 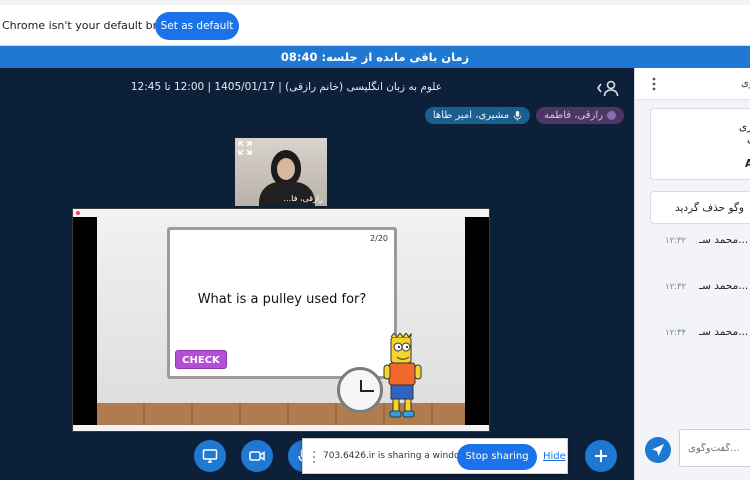 I want to click on set-as-default-button: Set as default, so click(x=197, y=26).